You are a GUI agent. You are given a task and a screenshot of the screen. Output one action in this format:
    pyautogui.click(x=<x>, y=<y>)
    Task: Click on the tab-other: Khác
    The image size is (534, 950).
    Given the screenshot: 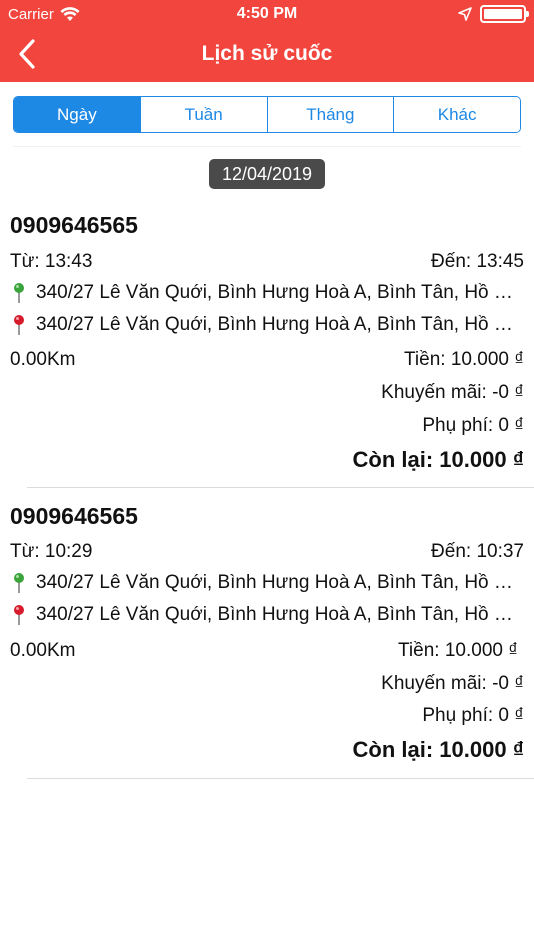 What is the action you would take?
    pyautogui.click(x=456, y=114)
    